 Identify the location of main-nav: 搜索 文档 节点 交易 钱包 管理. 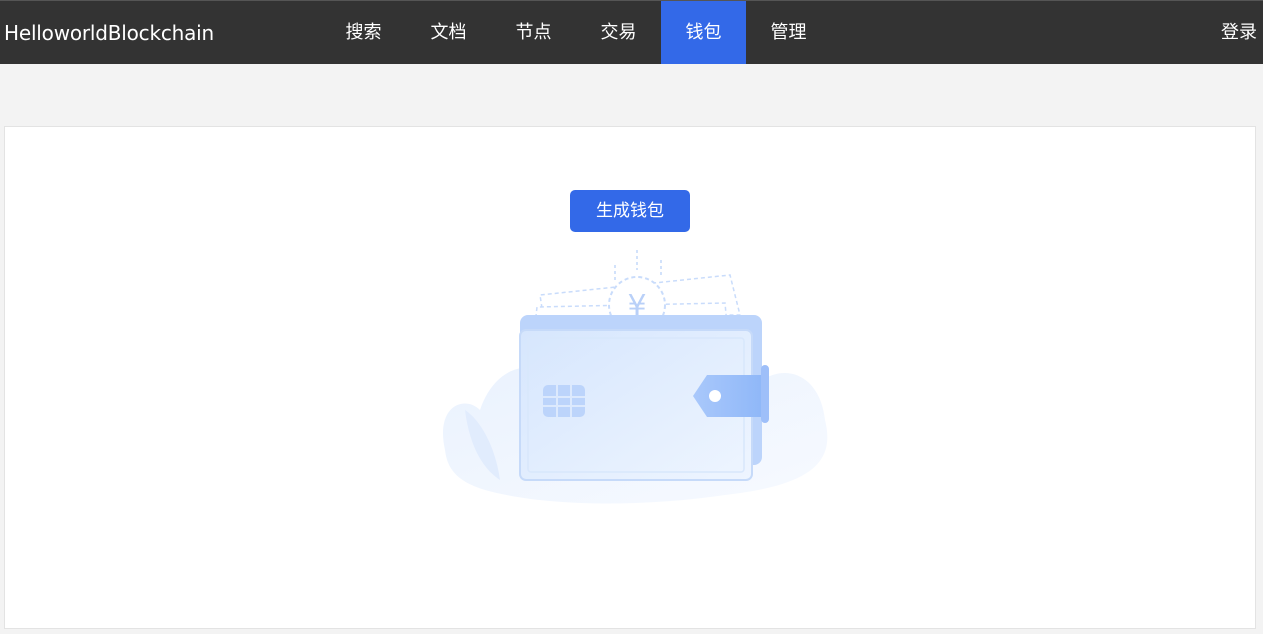
(576, 32).